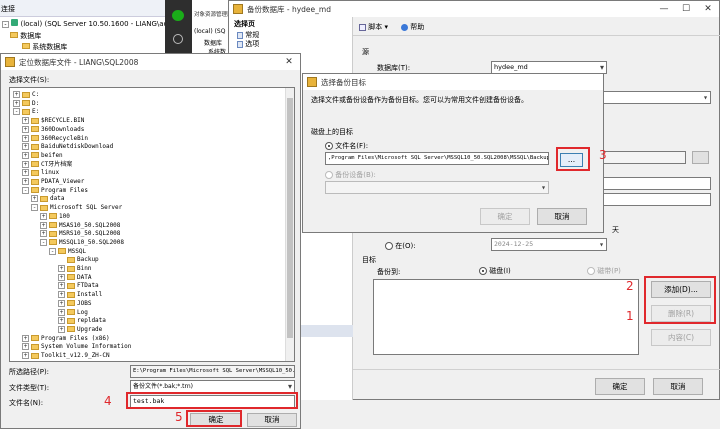  Describe the element at coordinates (26, 95) in the screenshot. I see `tree-row: + C:` at that location.